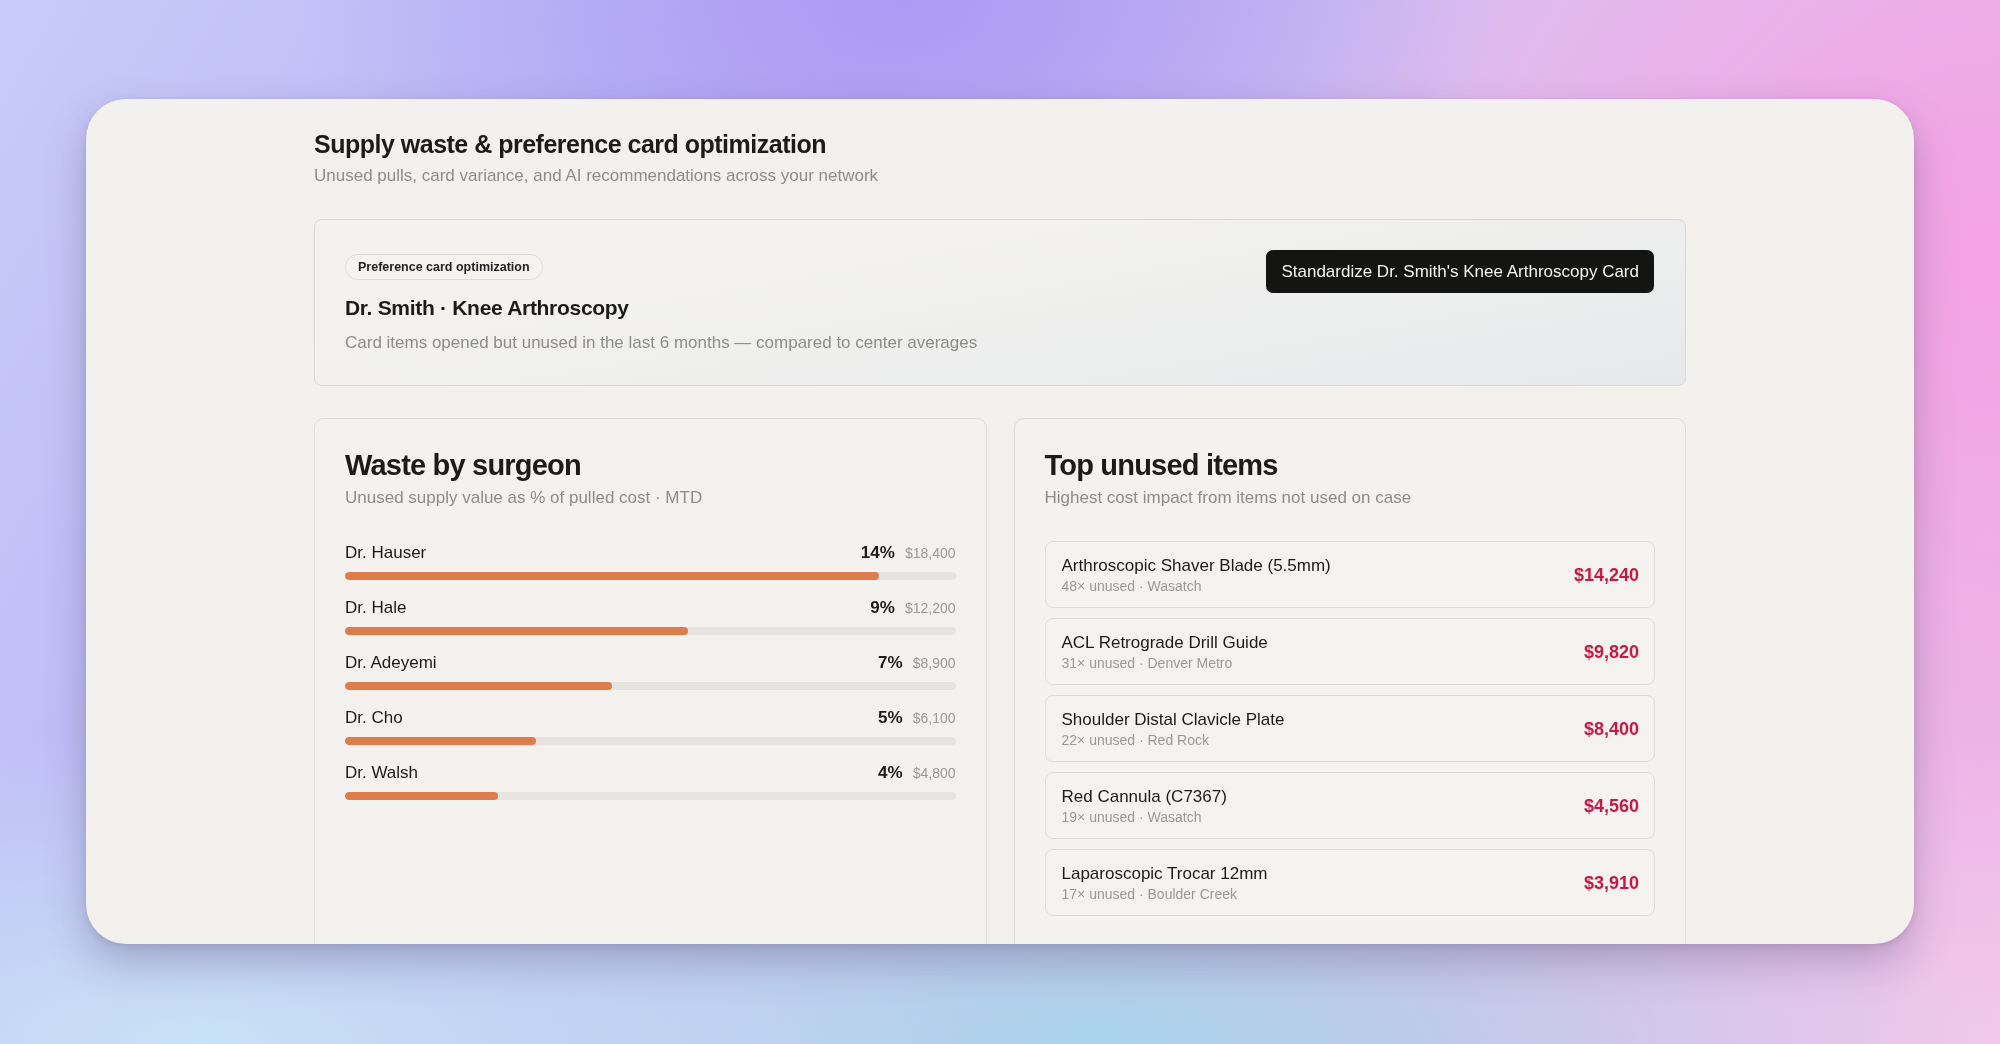 This screenshot has height=1044, width=2000. I want to click on waste-amount: $18,400, so click(930, 553).